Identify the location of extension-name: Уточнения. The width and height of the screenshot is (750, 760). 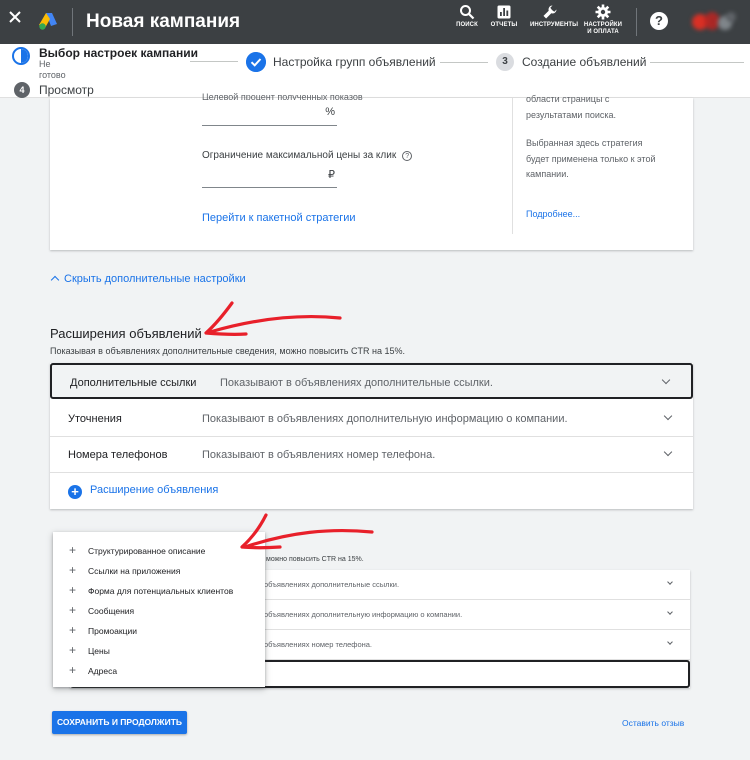
(95, 419).